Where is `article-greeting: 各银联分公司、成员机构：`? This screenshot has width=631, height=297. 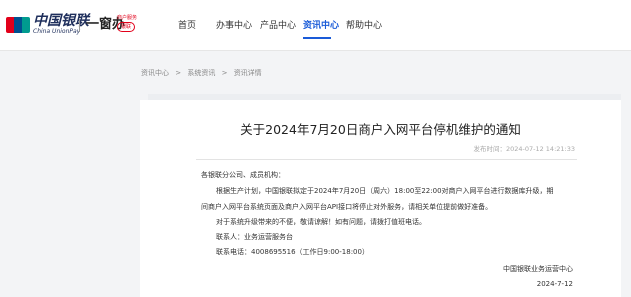
article-greeting: 各银联分公司、成员机构： is located at coordinates (243, 175).